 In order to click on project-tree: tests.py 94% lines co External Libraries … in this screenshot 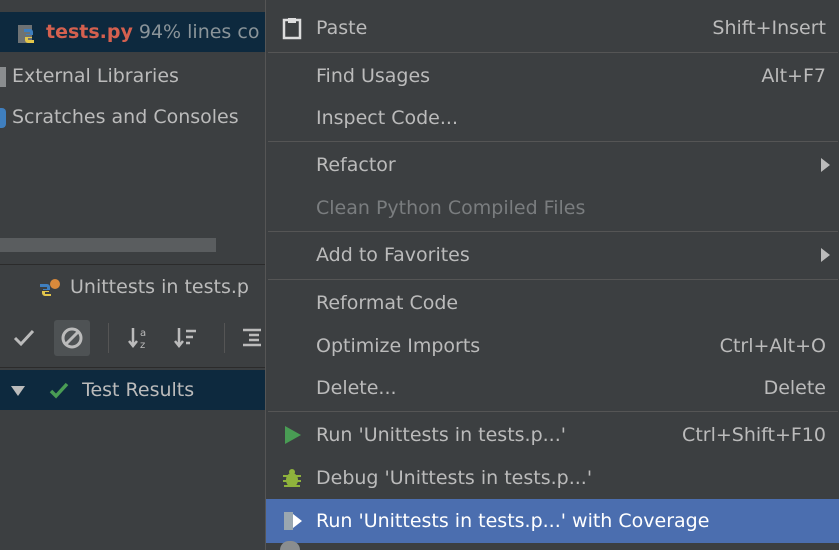, I will do `click(132, 130)`.